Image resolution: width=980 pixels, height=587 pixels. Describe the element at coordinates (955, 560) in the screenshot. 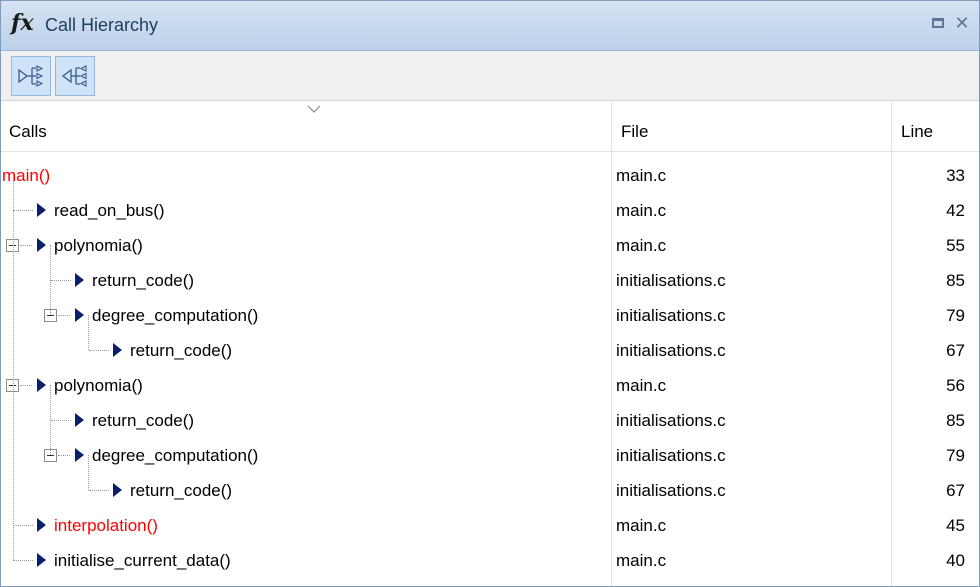

I see `call-line-number: 40` at that location.